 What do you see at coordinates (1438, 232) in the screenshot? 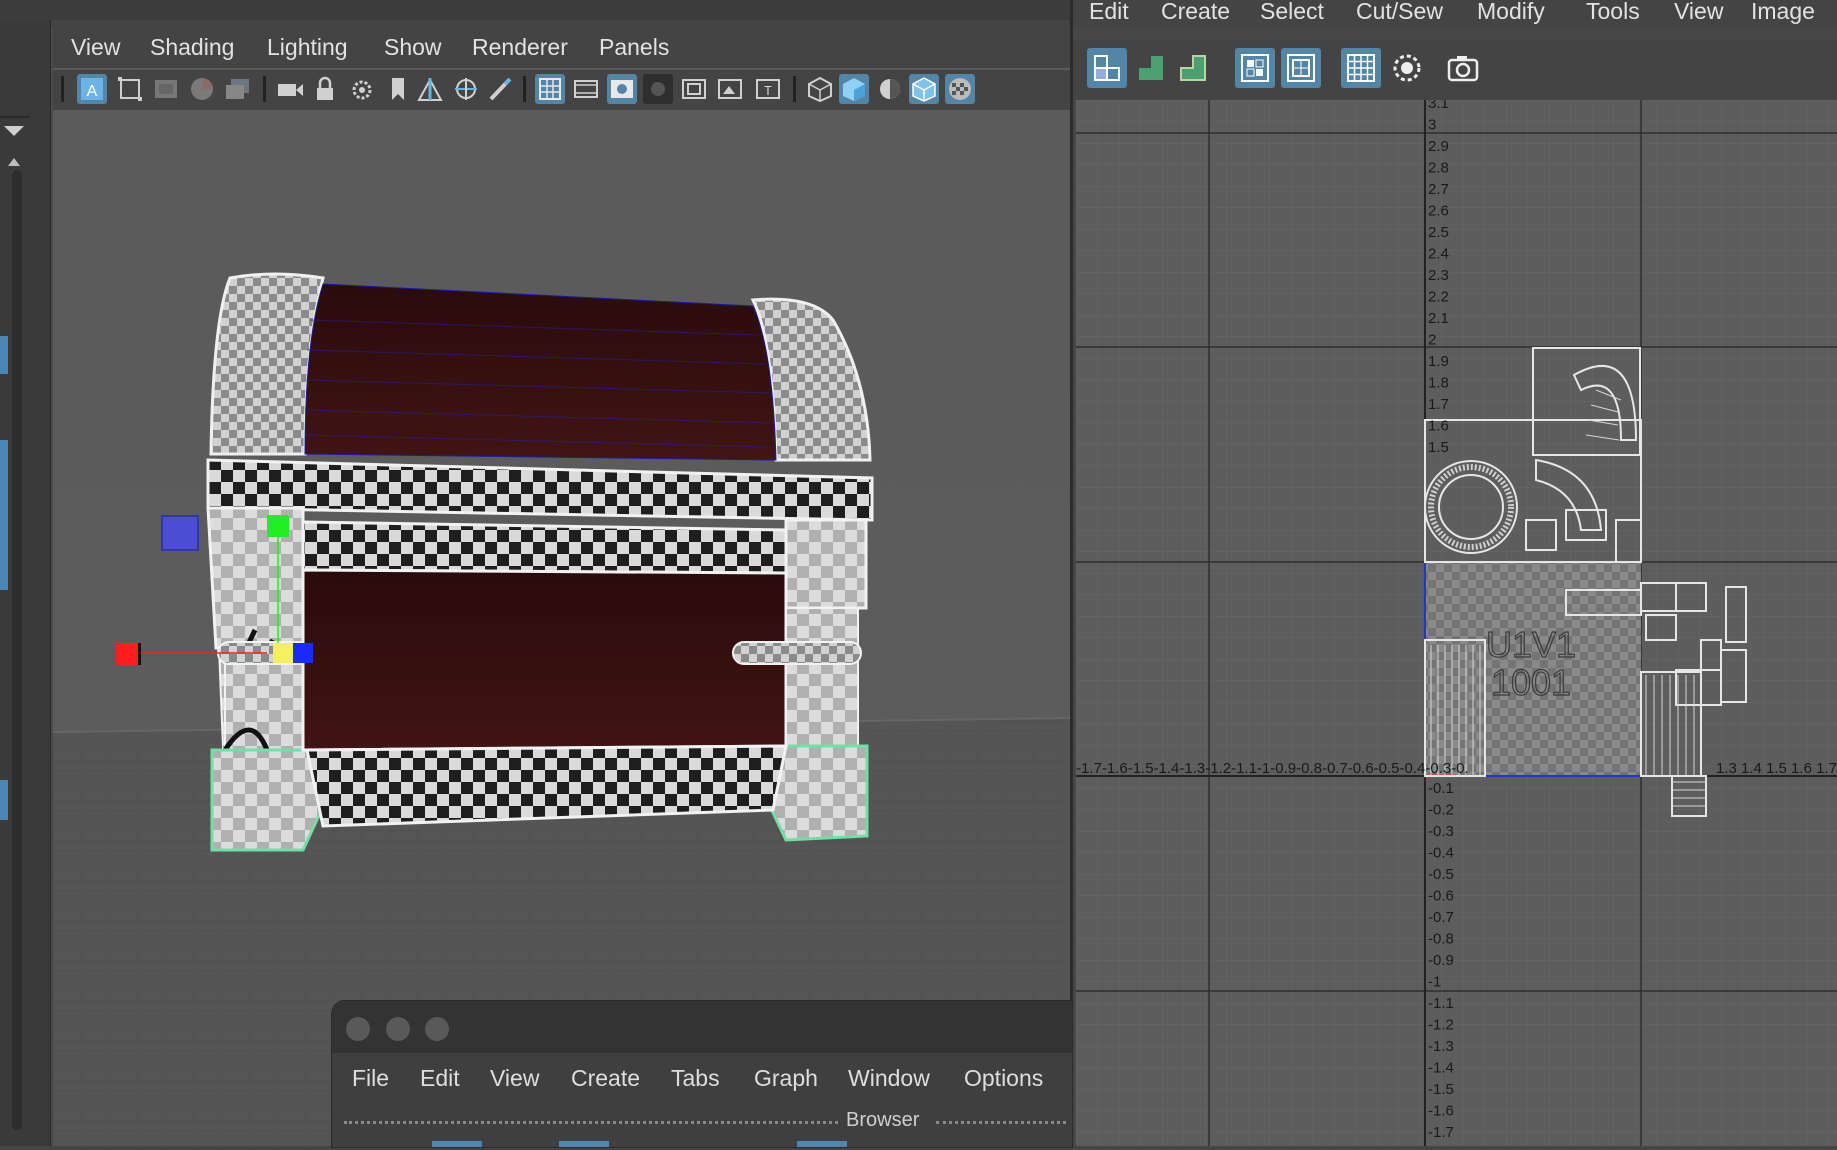
I see `uv-v-tick: 2.5` at bounding box center [1438, 232].